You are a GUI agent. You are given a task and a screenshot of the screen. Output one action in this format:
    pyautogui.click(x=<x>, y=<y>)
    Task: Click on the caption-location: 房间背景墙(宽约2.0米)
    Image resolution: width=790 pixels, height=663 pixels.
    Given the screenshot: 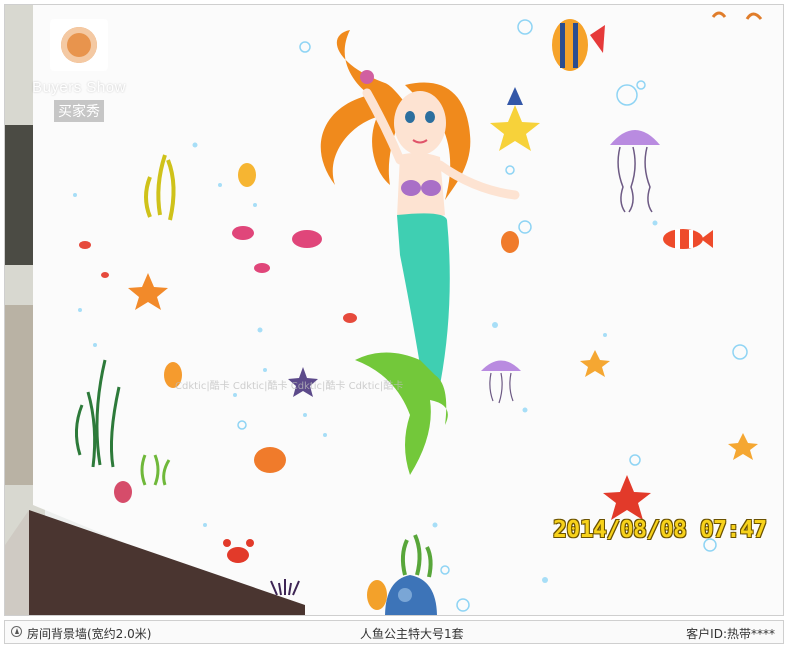 What is the action you would take?
    pyautogui.click(x=89, y=634)
    